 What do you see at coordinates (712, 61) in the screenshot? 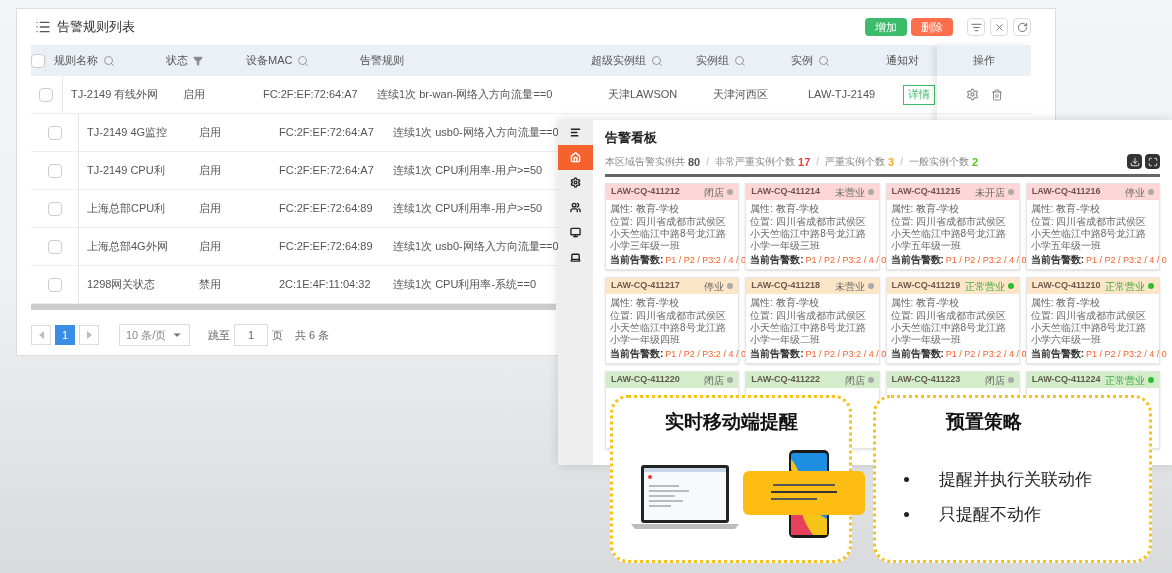
I see `column-header: 实例组` at bounding box center [712, 61].